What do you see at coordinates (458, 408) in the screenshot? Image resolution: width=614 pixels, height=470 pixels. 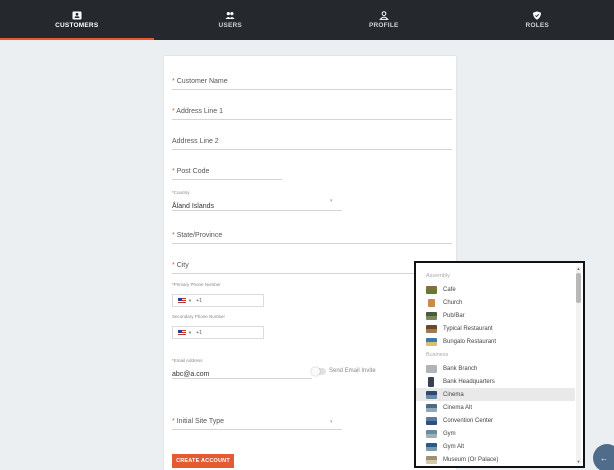 I see `option-label: Cinema Alt` at bounding box center [458, 408].